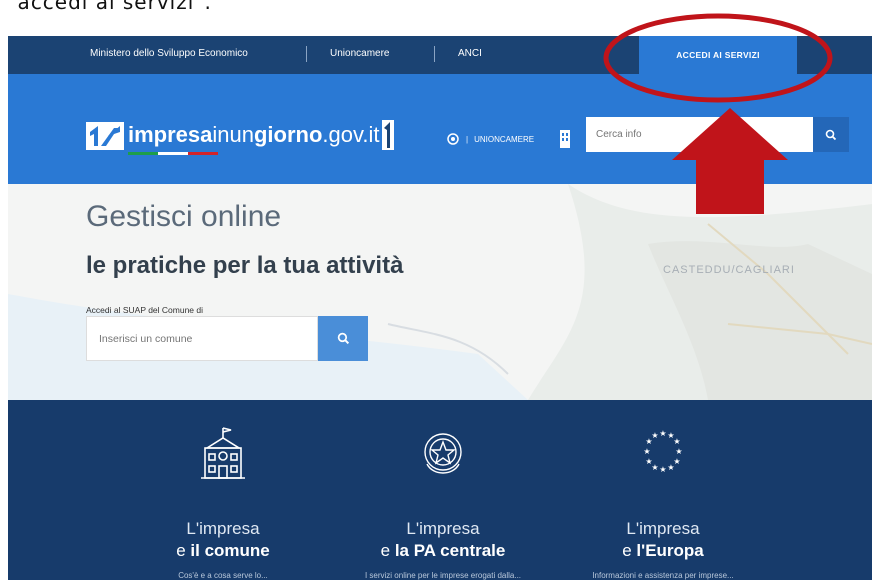 The width and height of the screenshot is (872, 580). What do you see at coordinates (663, 550) in the screenshot?
I see `column-line2: e l'Europa` at bounding box center [663, 550].